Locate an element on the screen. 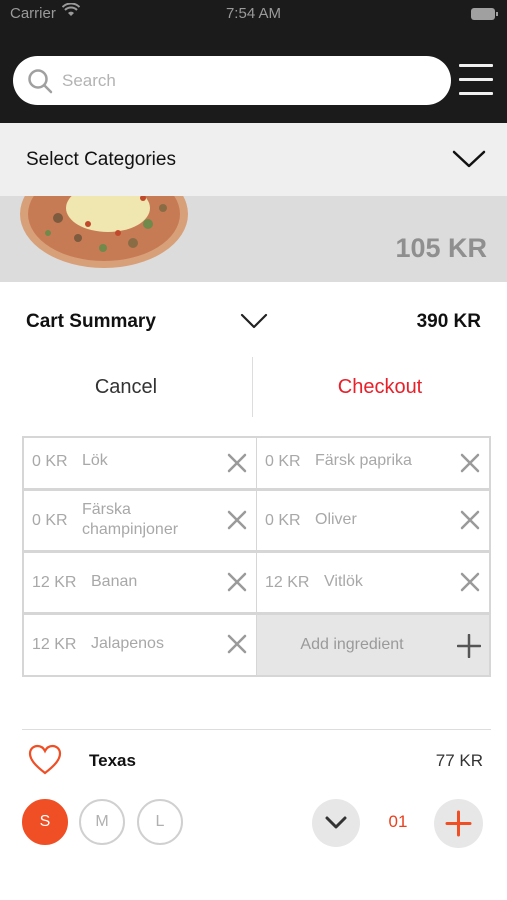 The height and width of the screenshot is (900, 507). item-price: 77 KR is located at coordinates (459, 760).